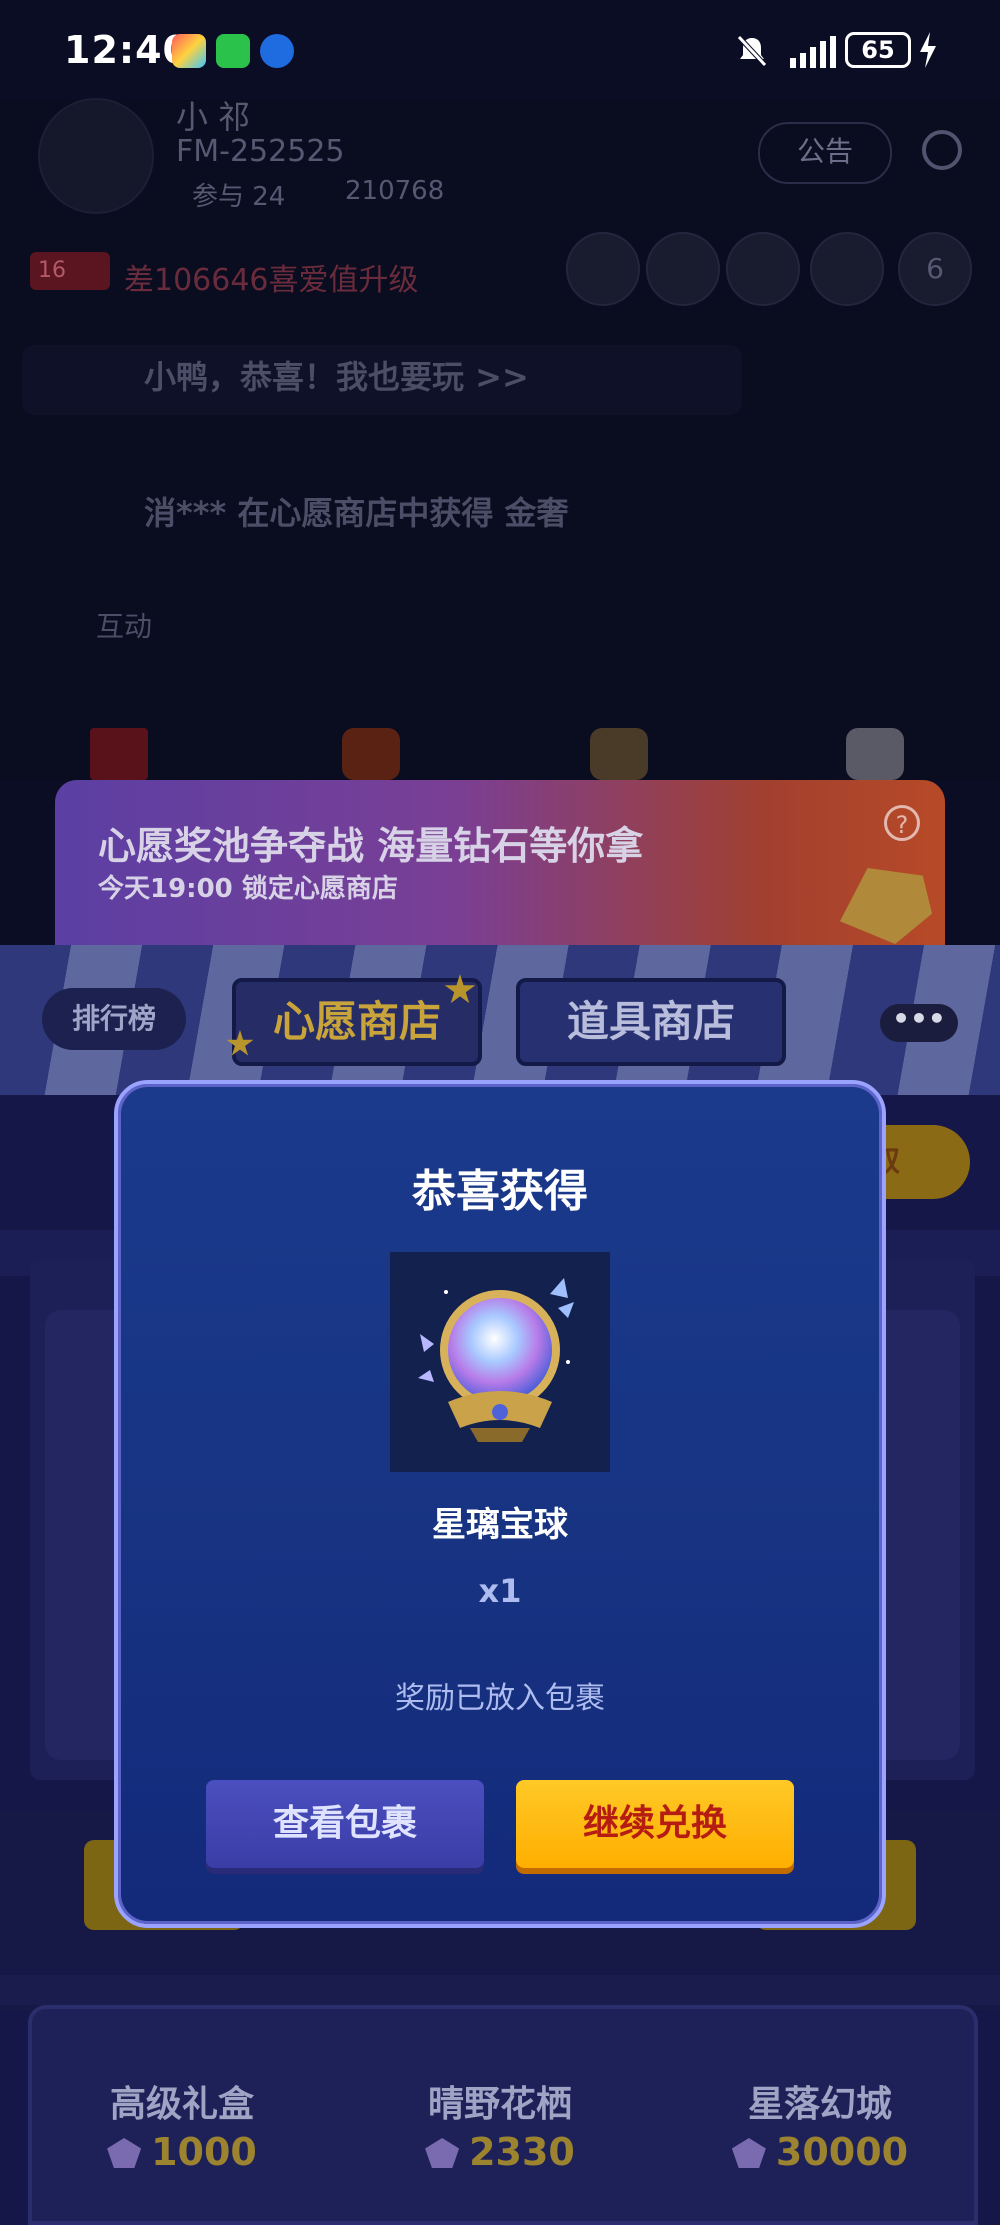 The image size is (1000, 2225). What do you see at coordinates (500, 50) in the screenshot?
I see `status-bar: 12:40 65` at bounding box center [500, 50].